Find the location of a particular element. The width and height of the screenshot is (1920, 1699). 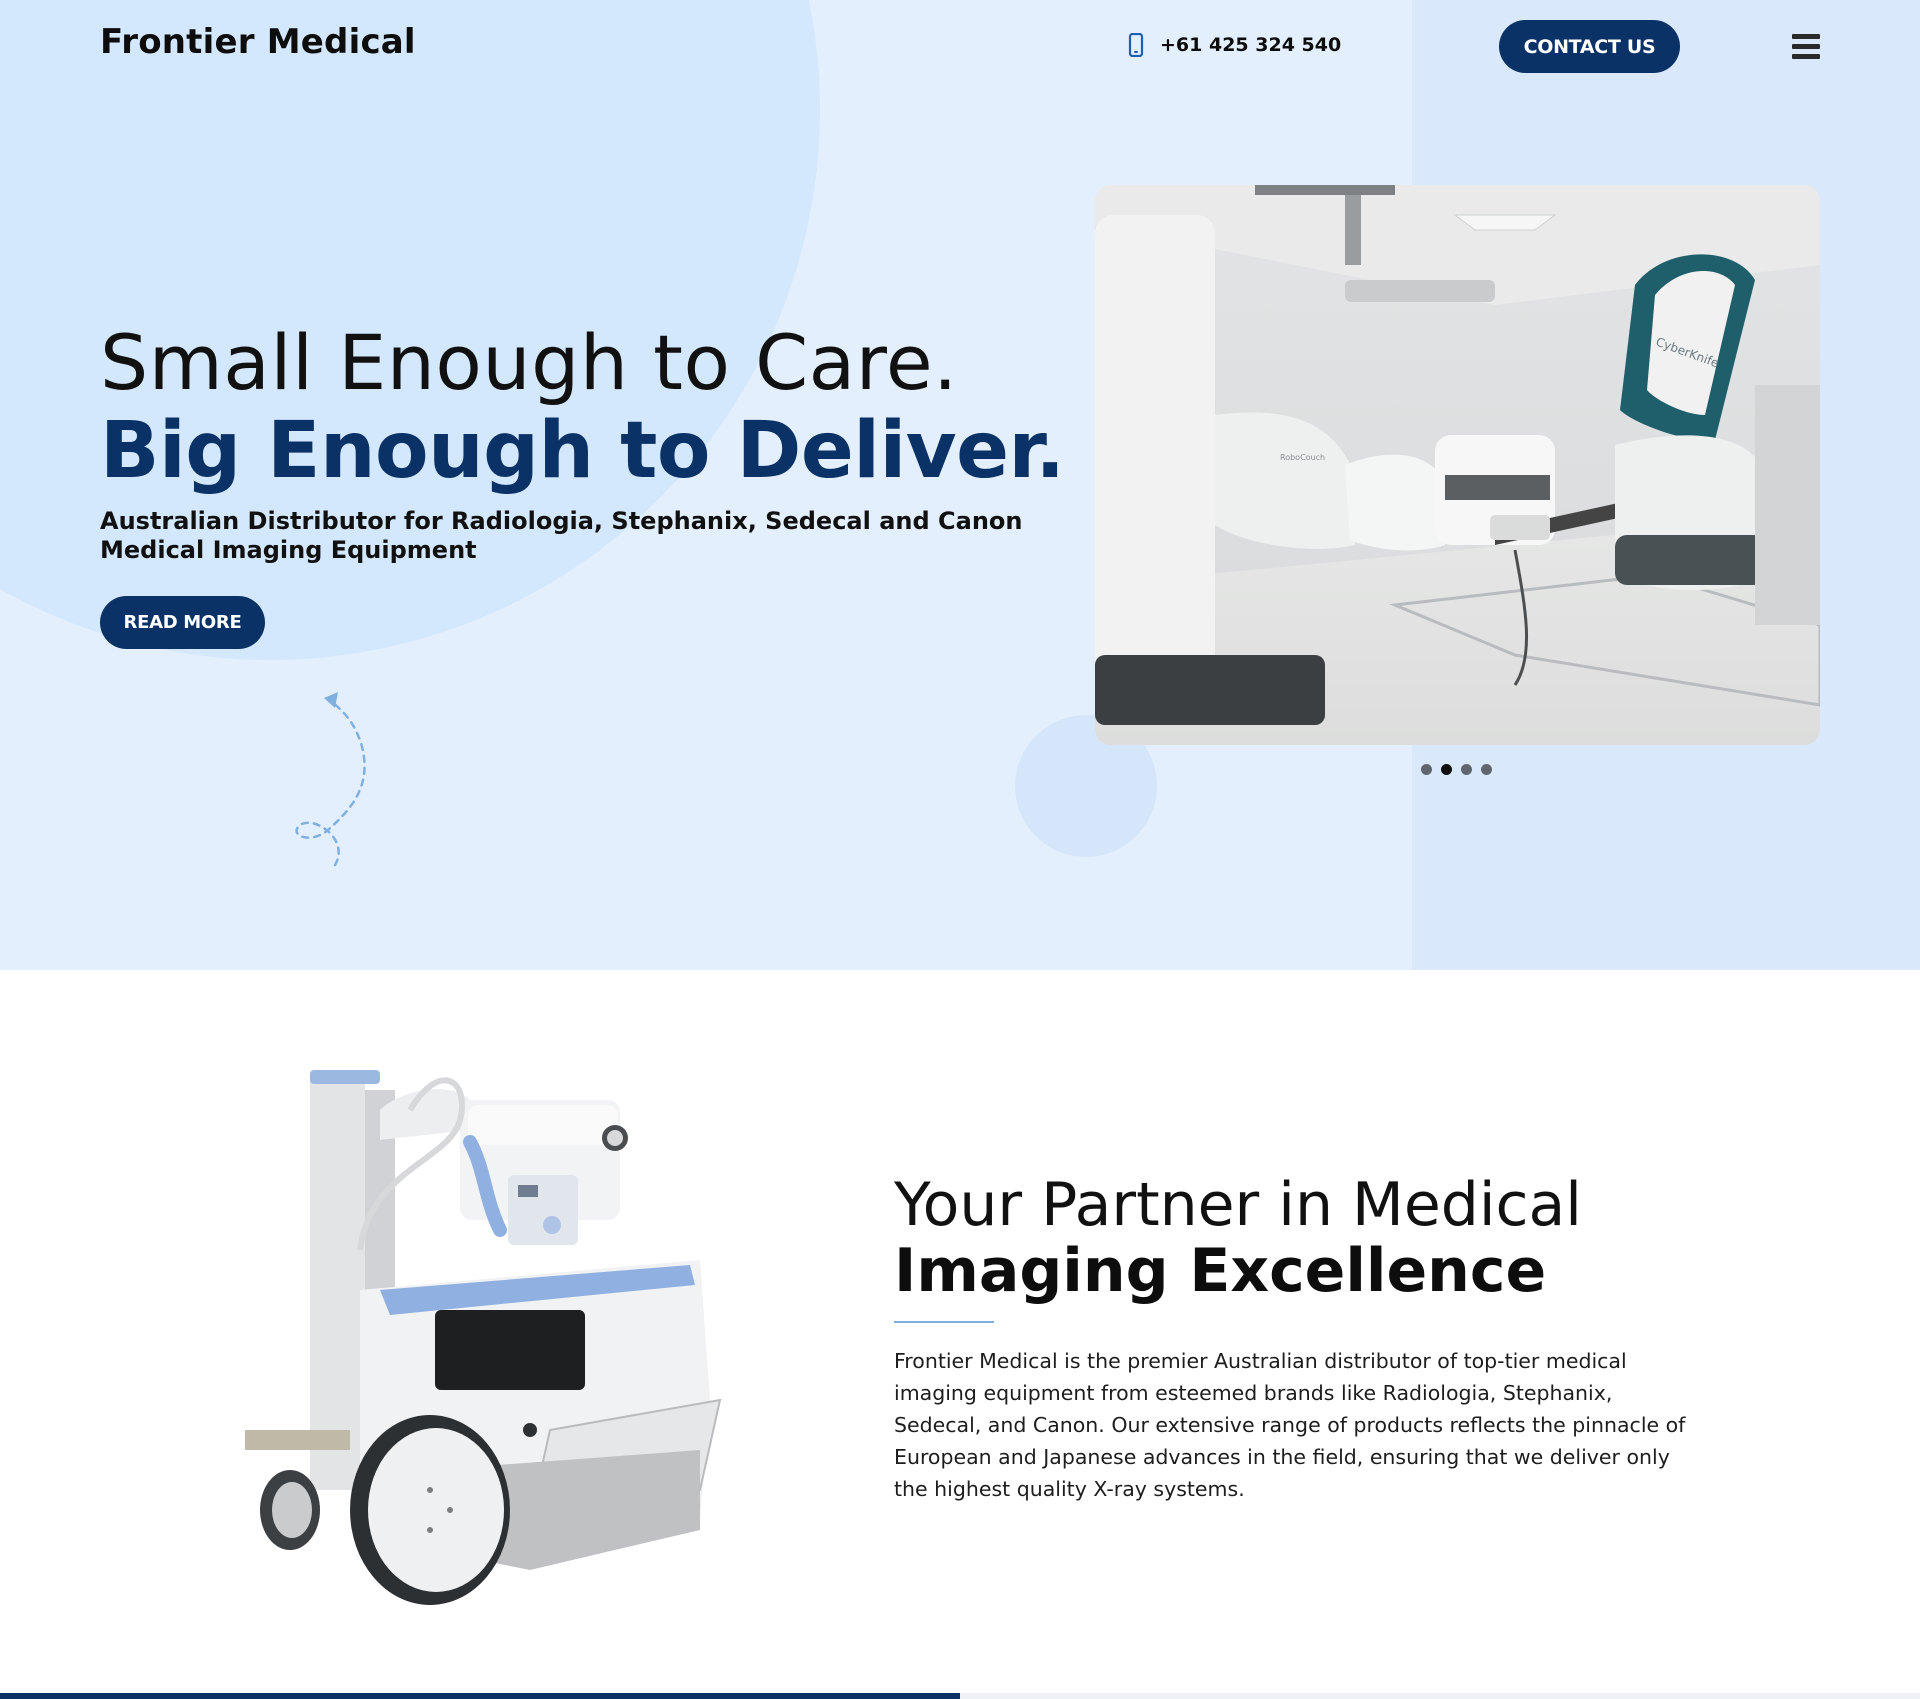

hero-slide-image: CyberKnife RoboCouch is located at coordinates (1457, 465).